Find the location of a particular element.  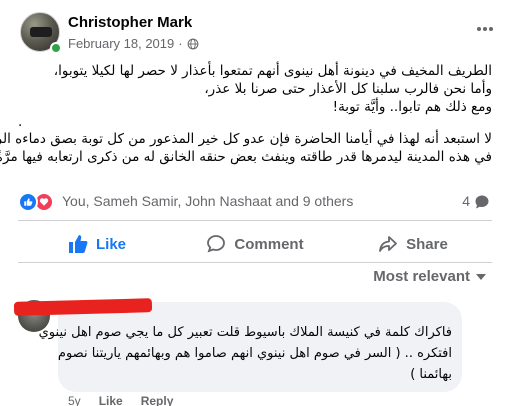

post-meta: February 18, 2019 · is located at coordinates (133, 43).